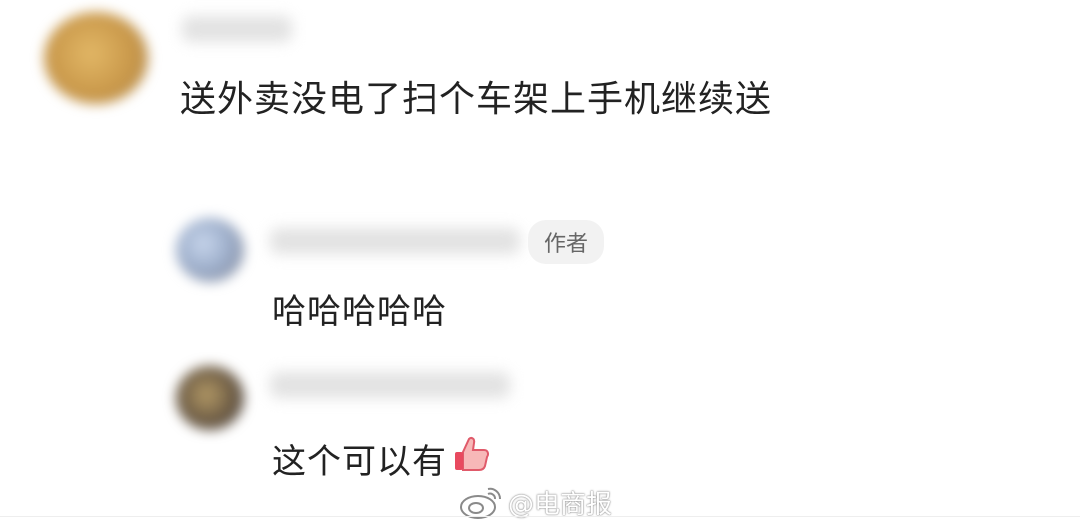 This screenshot has height=532, width=1080. What do you see at coordinates (476, 99) in the screenshot?
I see `comment-text: 送外卖没电了扫个车架上手机继续送` at bounding box center [476, 99].